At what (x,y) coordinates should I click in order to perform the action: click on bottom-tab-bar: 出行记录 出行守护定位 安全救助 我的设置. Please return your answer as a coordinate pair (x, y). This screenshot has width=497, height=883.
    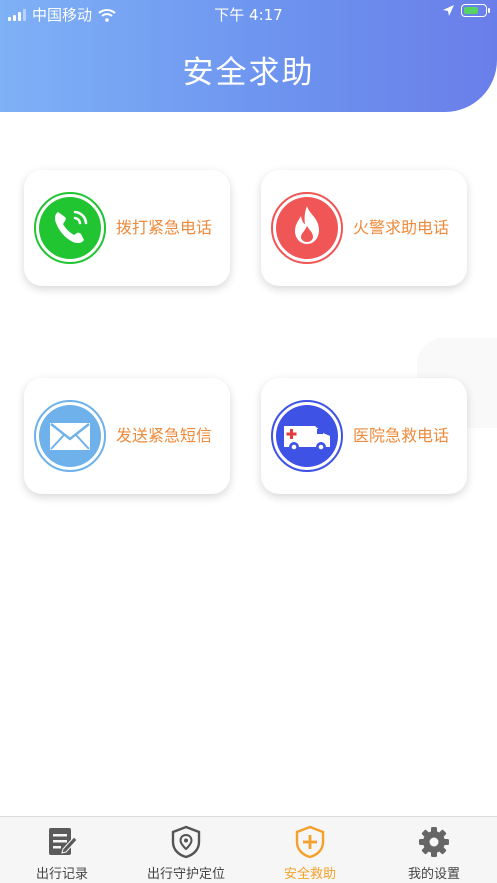
    Looking at the image, I should click on (248, 849).